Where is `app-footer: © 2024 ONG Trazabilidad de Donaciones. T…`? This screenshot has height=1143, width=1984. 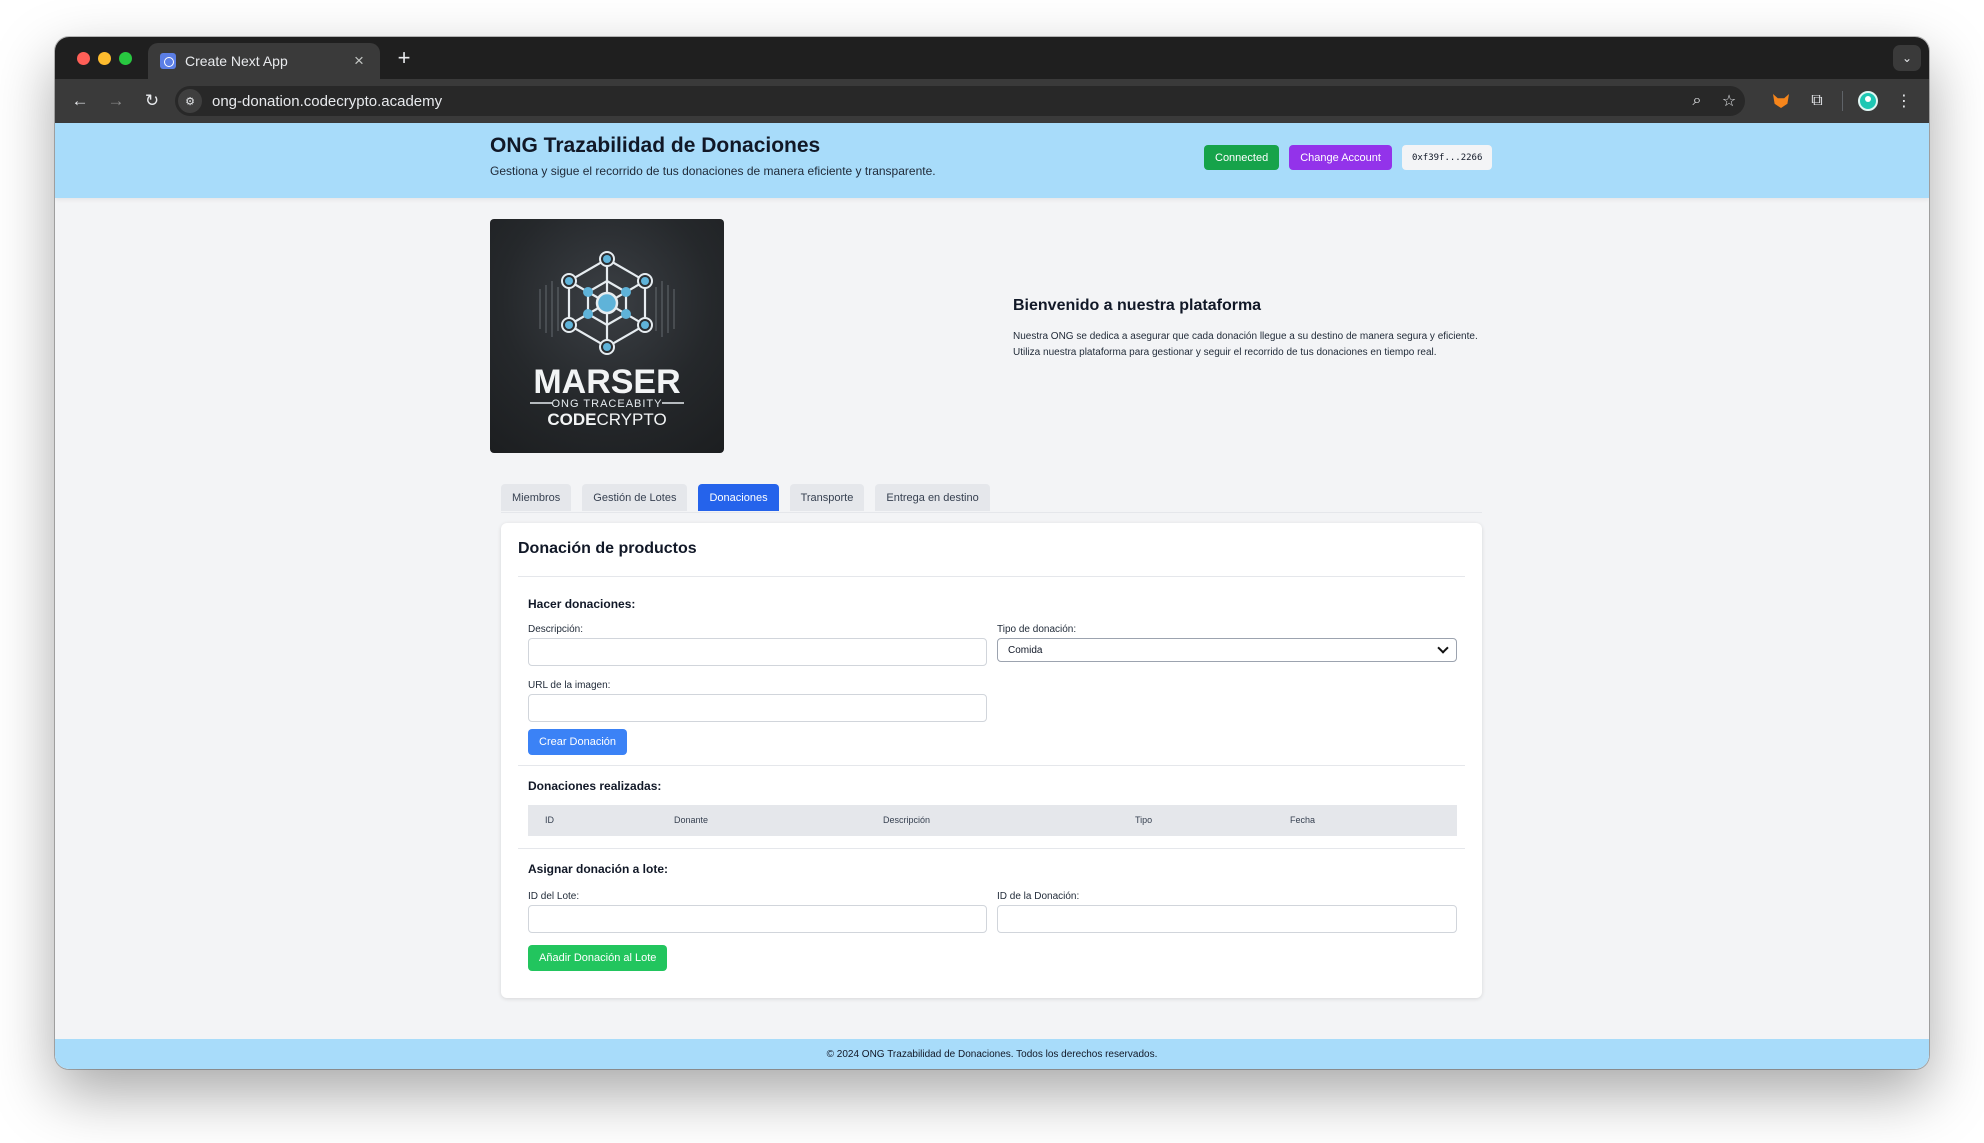
app-footer: © 2024 ONG Trazabilidad de Donaciones. T… is located at coordinates (992, 1054).